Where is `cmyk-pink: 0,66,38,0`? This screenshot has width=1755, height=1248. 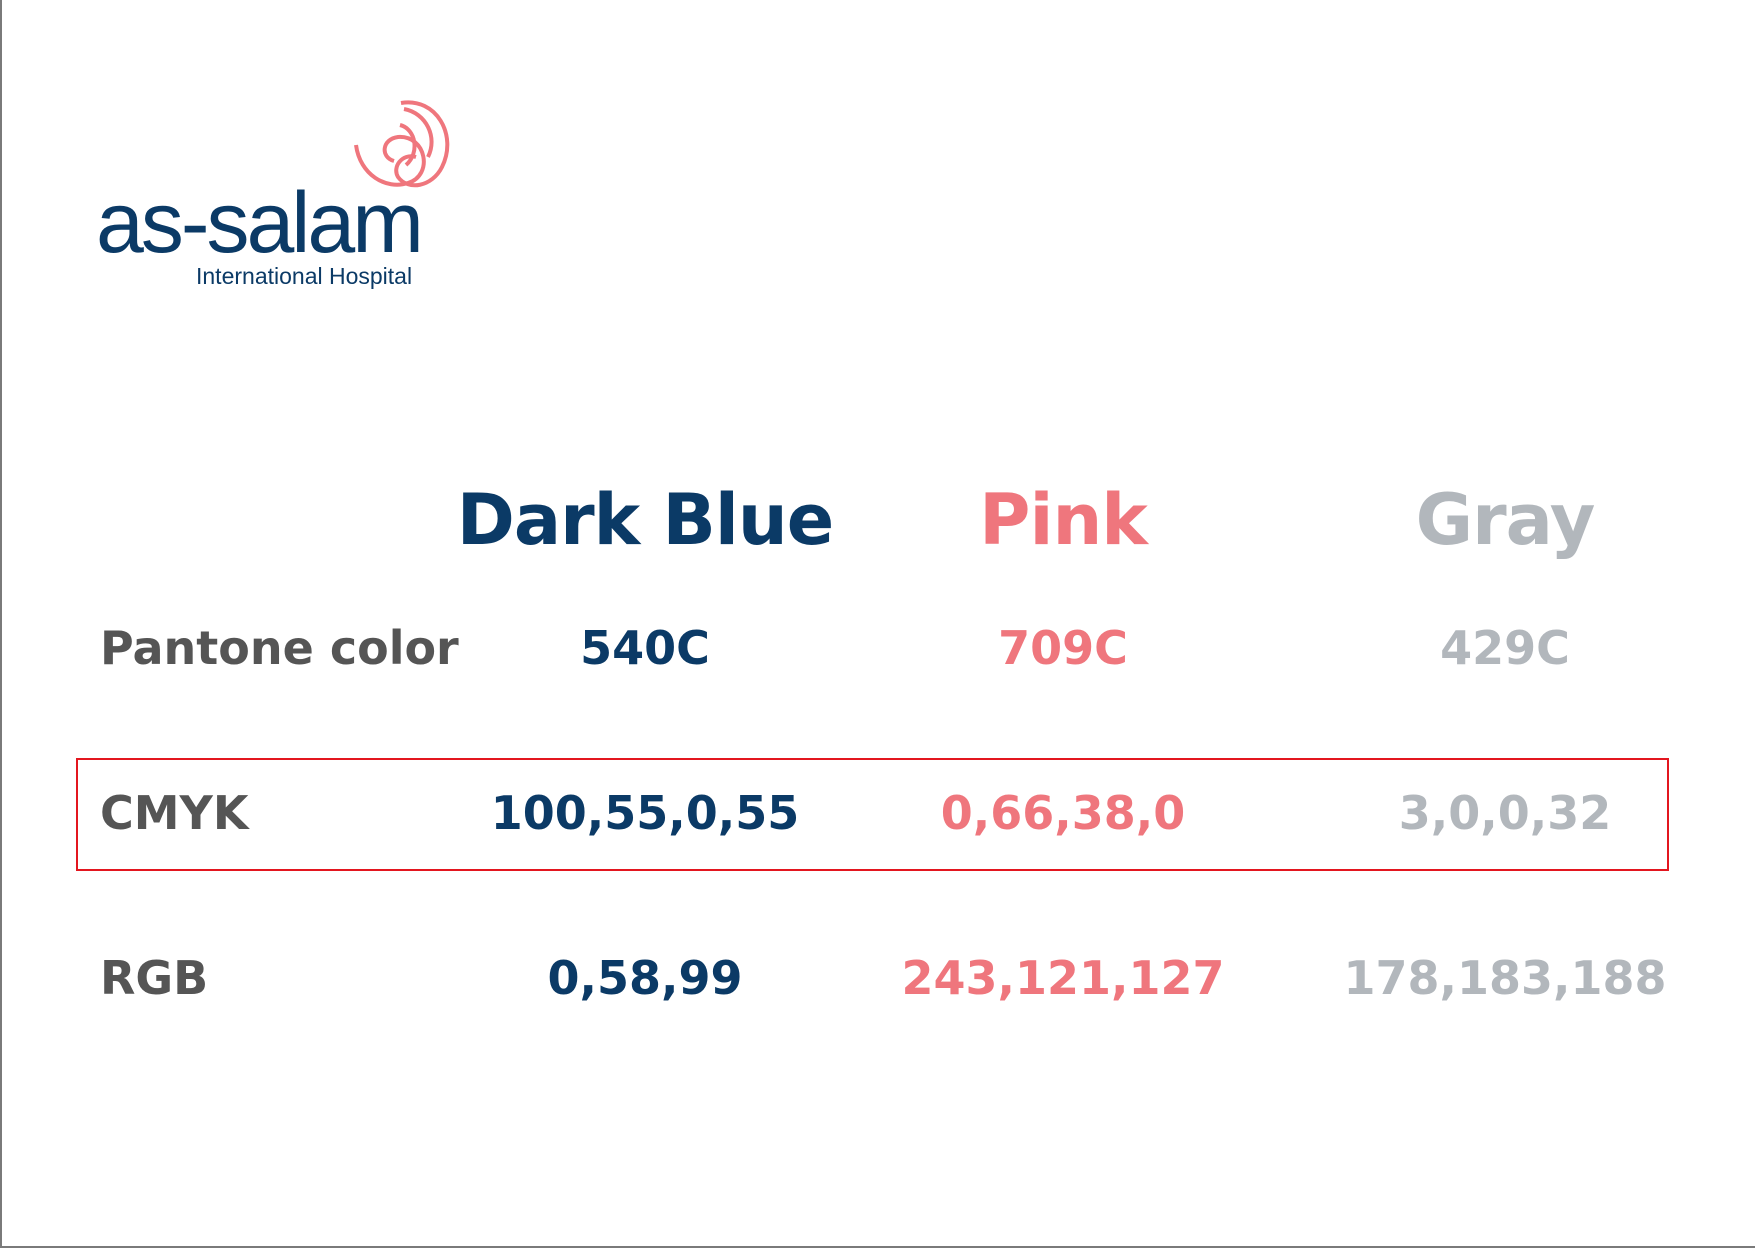
cmyk-pink: 0,66,38,0 is located at coordinates (1063, 813).